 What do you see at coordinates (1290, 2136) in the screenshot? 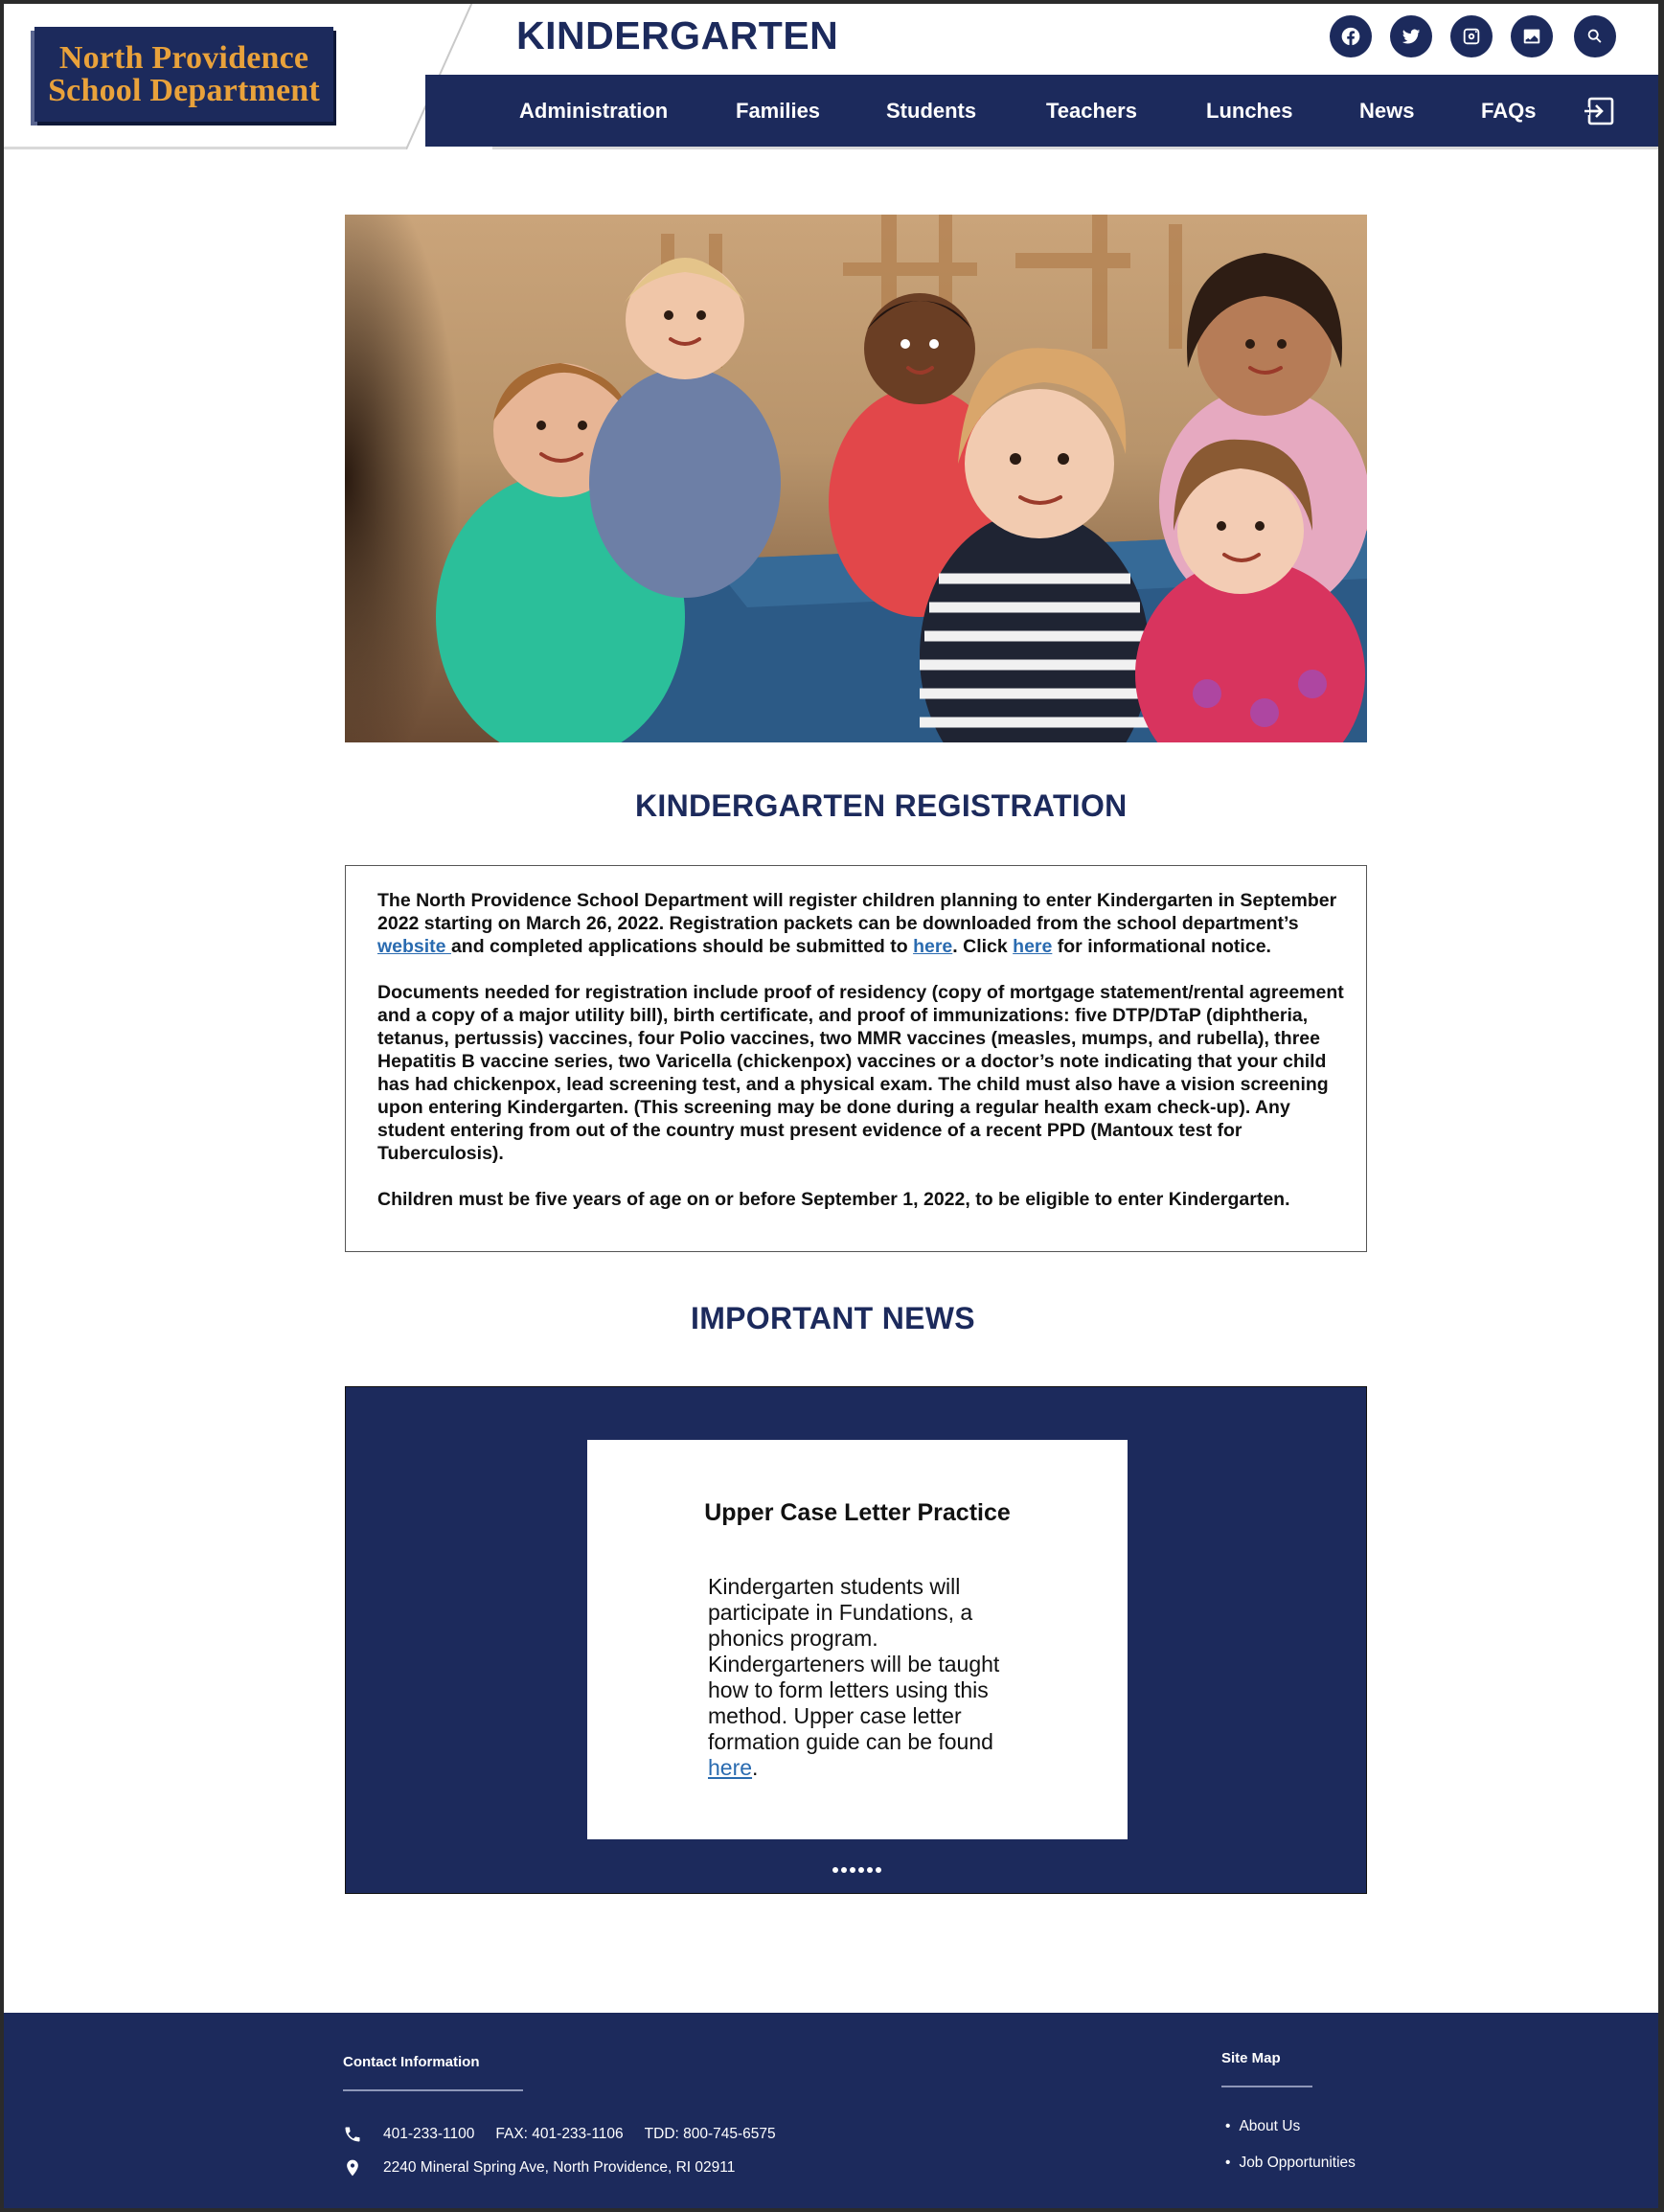
I see `sitemap-link-about-us: About Us` at bounding box center [1290, 2136].